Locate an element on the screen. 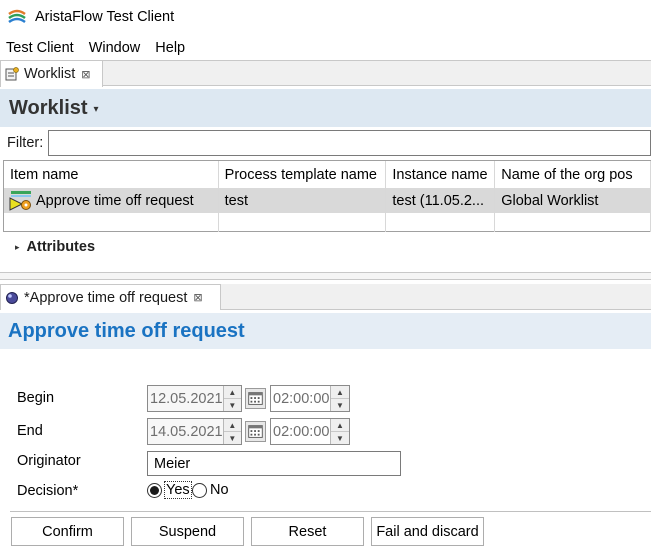 This screenshot has width=651, height=555. decision-no-radio: No is located at coordinates (210, 490).